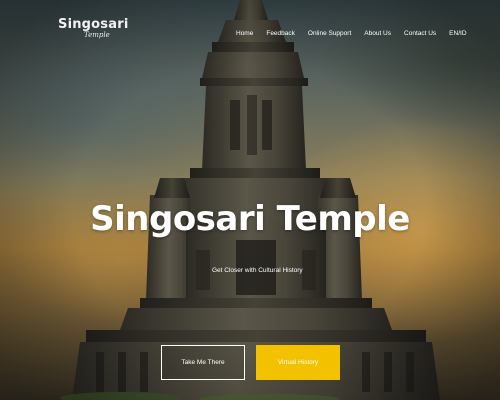 This screenshot has width=500, height=400. What do you see at coordinates (377, 33) in the screenshot?
I see `nav-about-us: About Us` at bounding box center [377, 33].